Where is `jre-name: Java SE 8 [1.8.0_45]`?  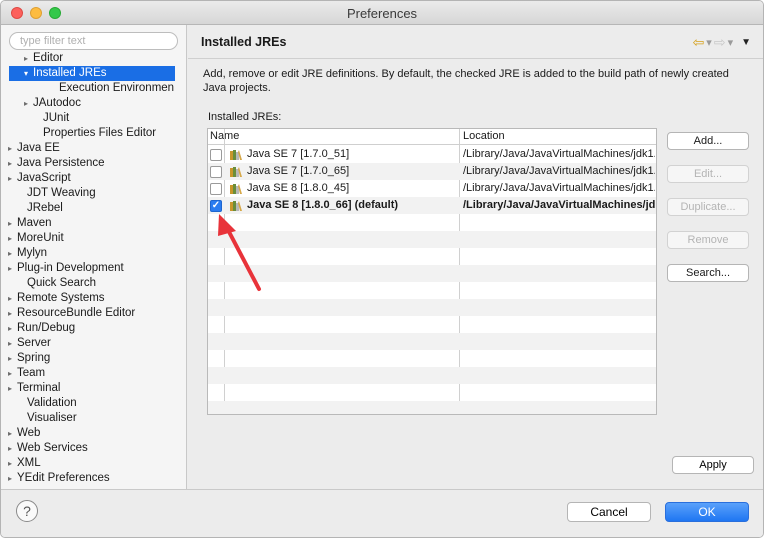
jre-name: Java SE 8 [1.8.0_45] is located at coordinates (298, 188).